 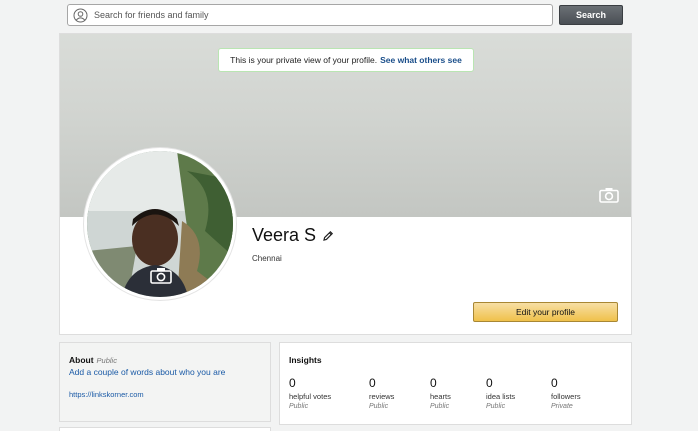 What do you see at coordinates (566, 396) in the screenshot?
I see `stat-label: followers` at bounding box center [566, 396].